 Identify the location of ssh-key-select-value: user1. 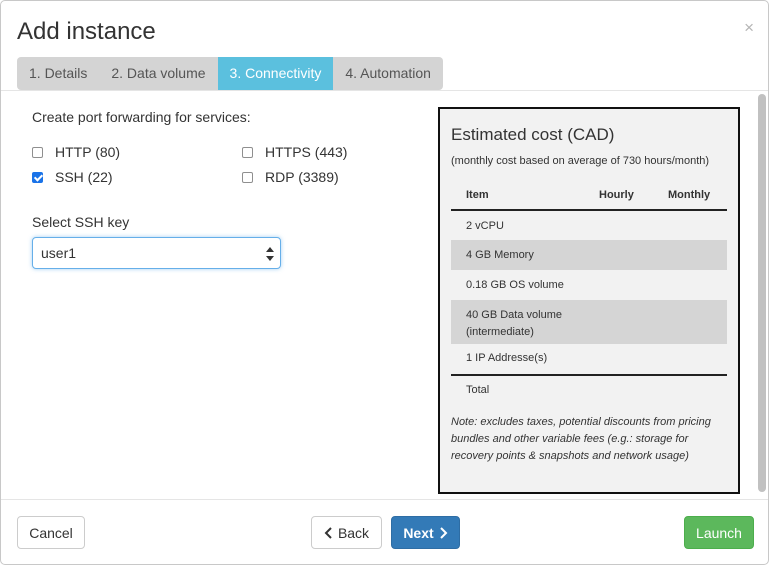
(59, 253).